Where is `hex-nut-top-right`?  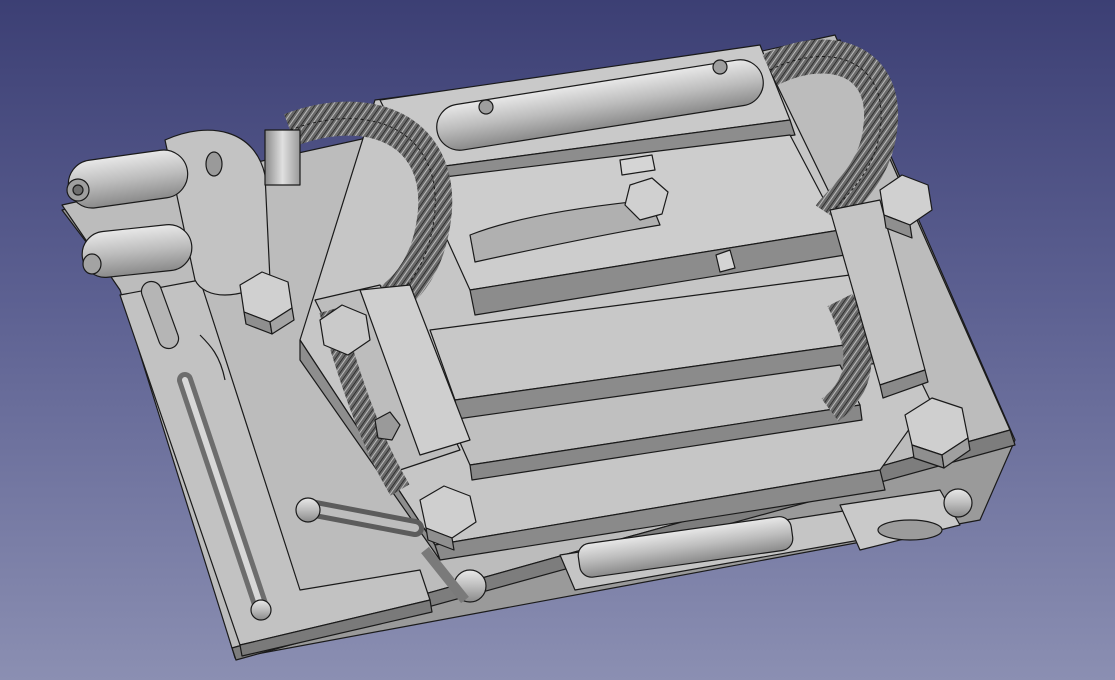
hex-nut-top-right is located at coordinates (906, 206).